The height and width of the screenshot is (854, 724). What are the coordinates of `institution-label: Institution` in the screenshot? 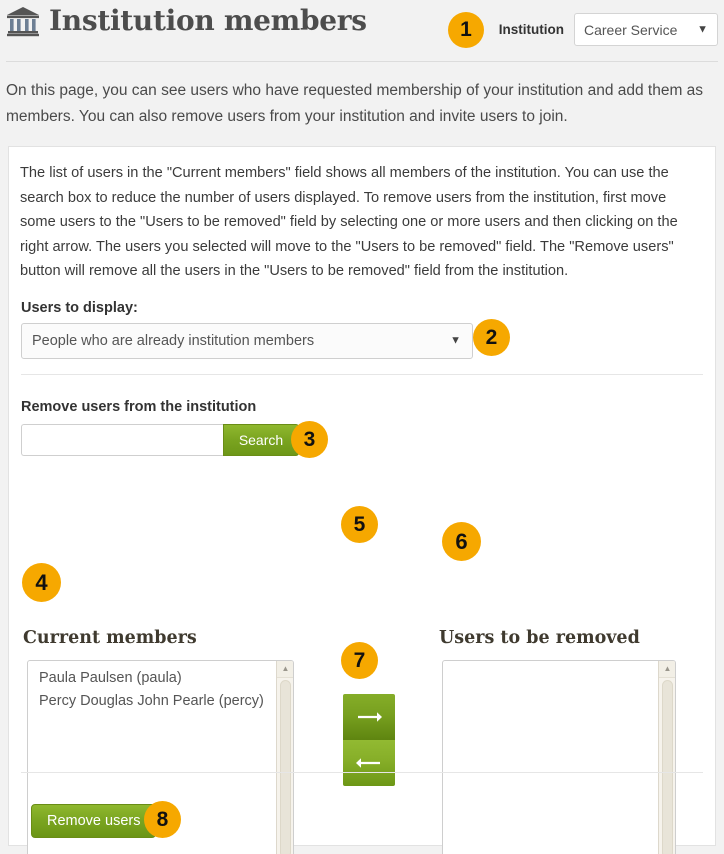 It's located at (531, 29).